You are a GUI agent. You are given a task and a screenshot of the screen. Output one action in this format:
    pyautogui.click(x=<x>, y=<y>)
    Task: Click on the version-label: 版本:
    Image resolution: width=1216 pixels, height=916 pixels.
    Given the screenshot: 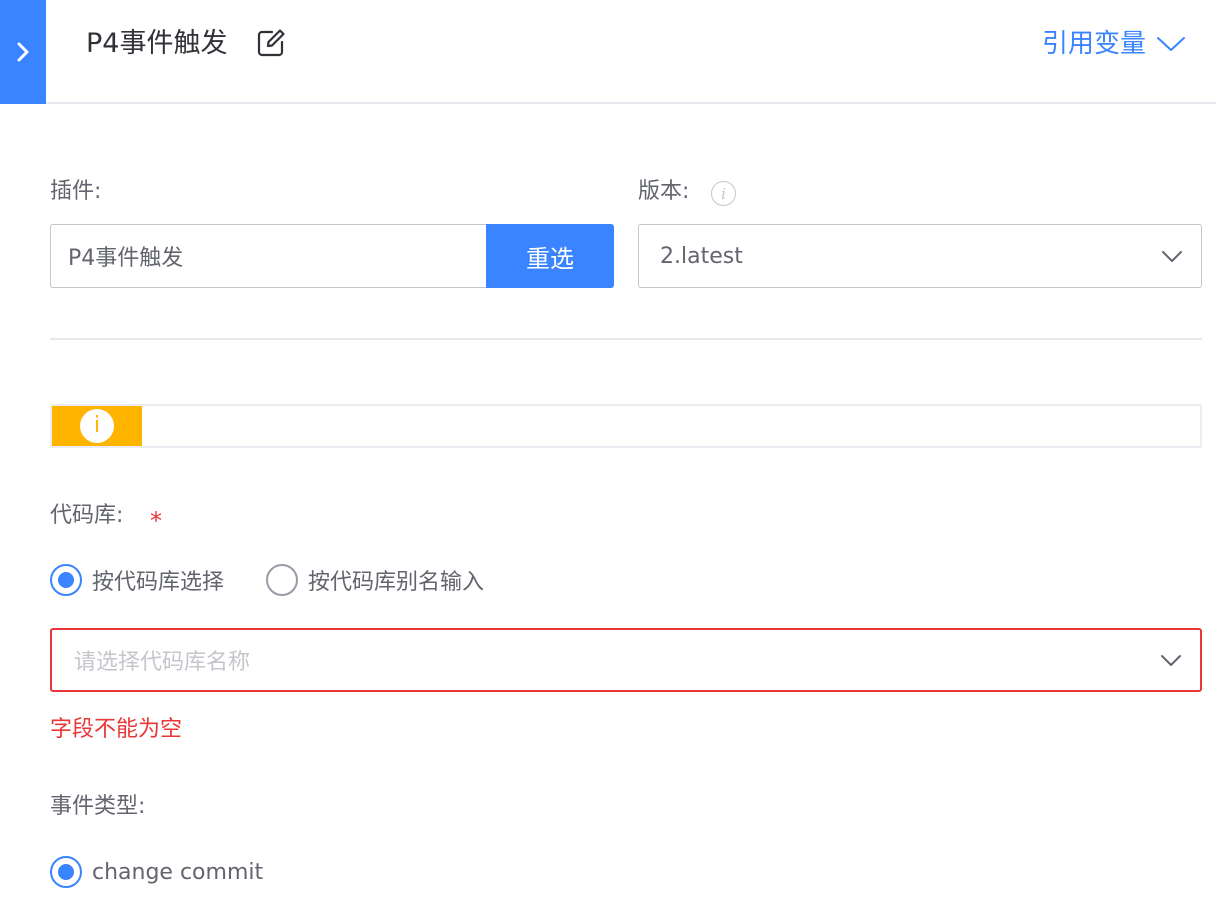 What is the action you would take?
    pyautogui.click(x=664, y=191)
    